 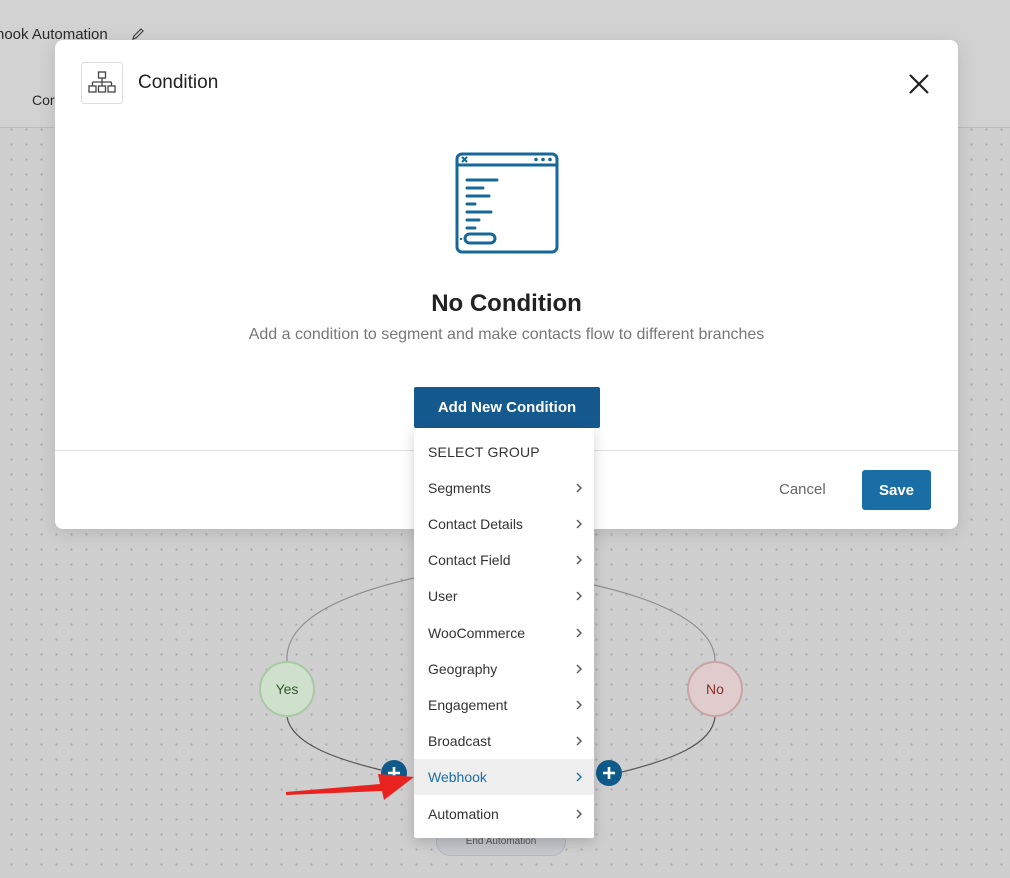 I want to click on dropdown-item-segments: Segments, so click(x=504, y=488).